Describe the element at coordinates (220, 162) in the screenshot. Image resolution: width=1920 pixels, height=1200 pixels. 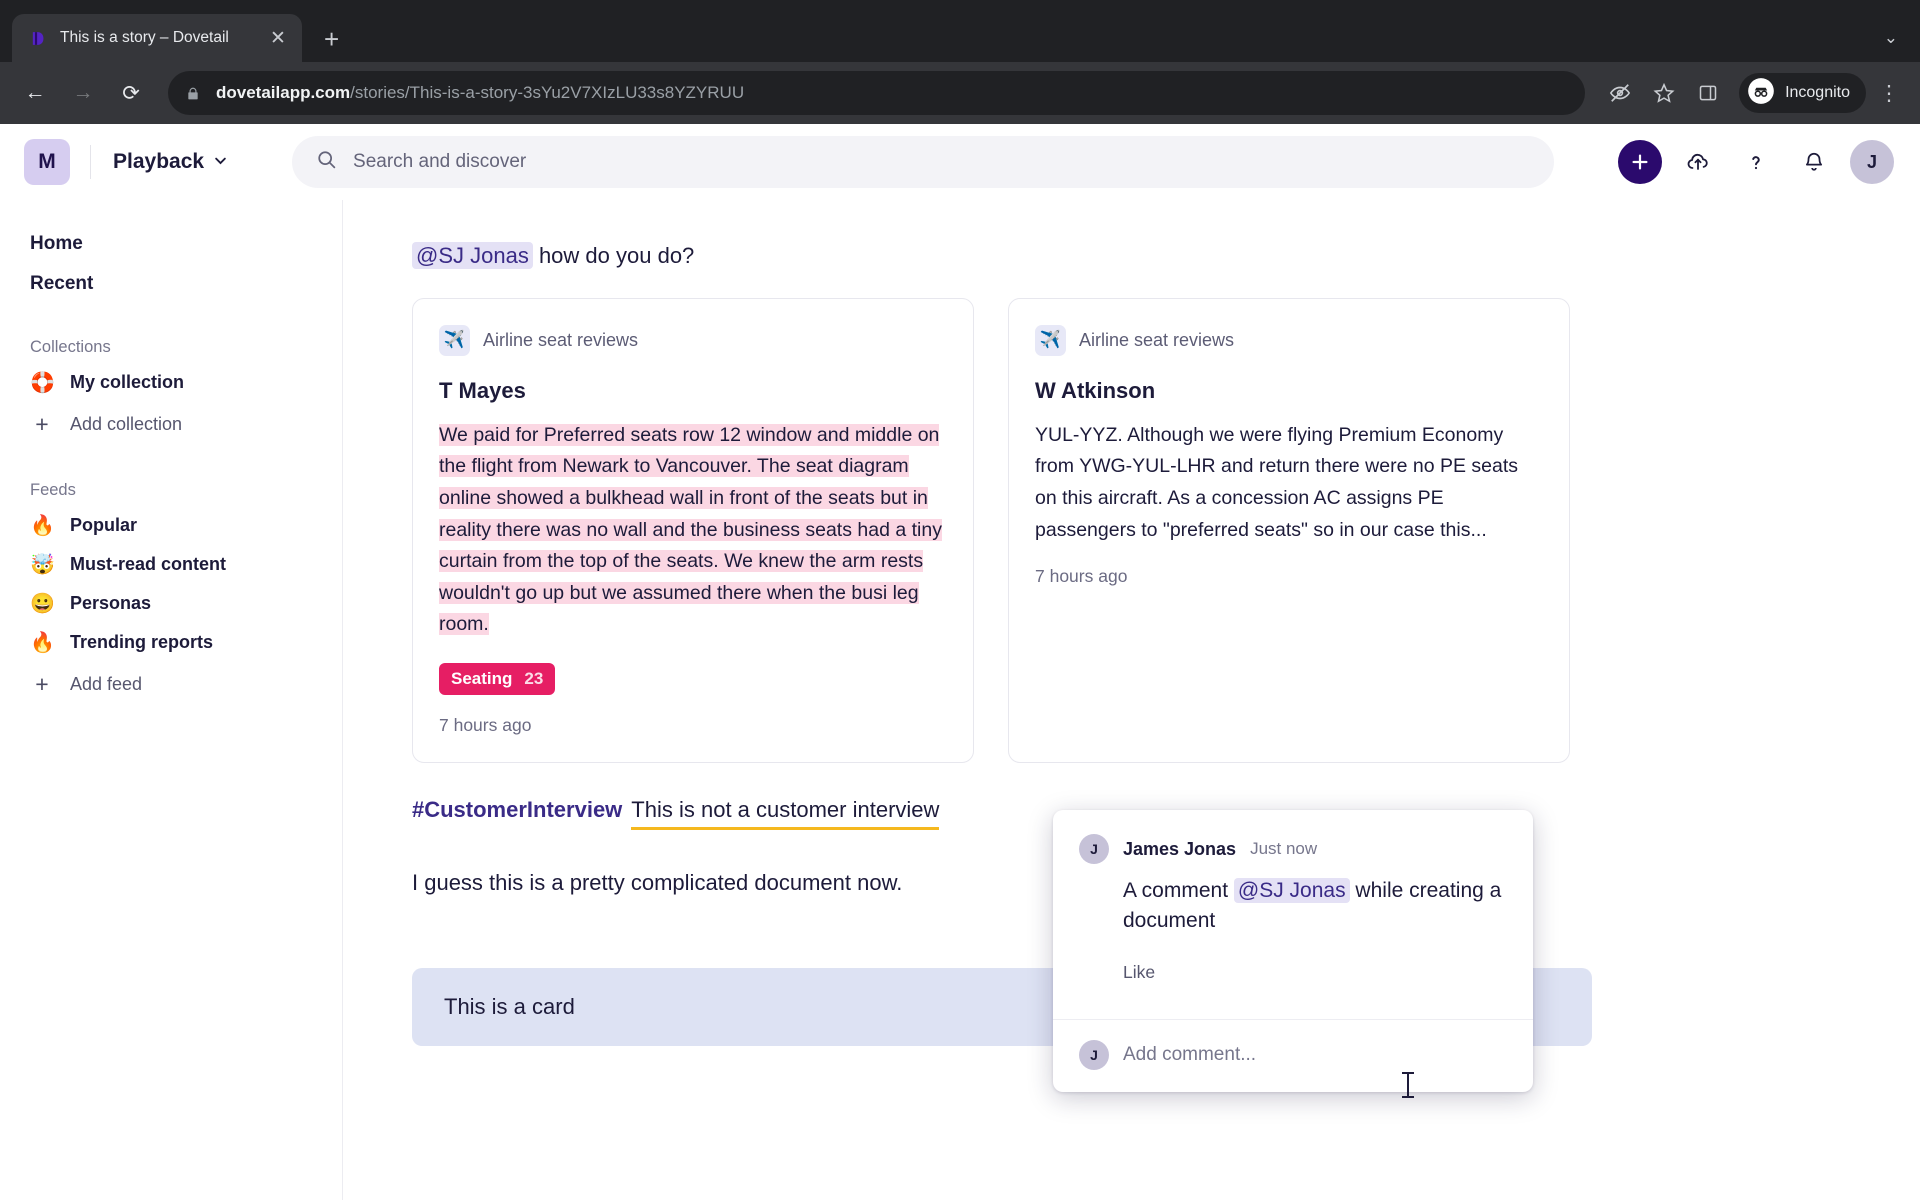
I see `chevron-down-icon` at that location.